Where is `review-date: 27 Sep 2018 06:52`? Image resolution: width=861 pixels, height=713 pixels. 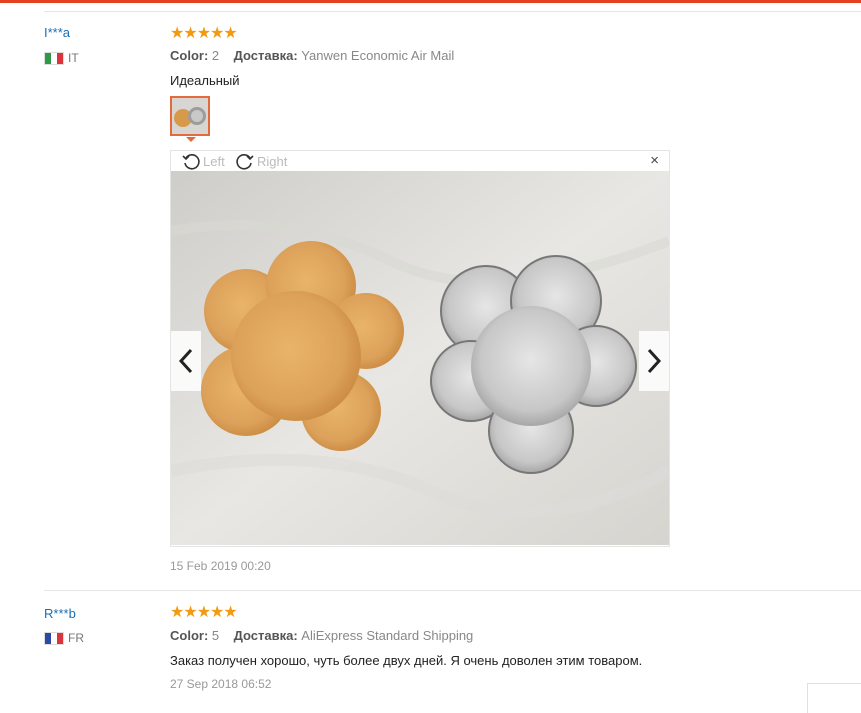 review-date: 27 Sep 2018 06:52 is located at coordinates (221, 684).